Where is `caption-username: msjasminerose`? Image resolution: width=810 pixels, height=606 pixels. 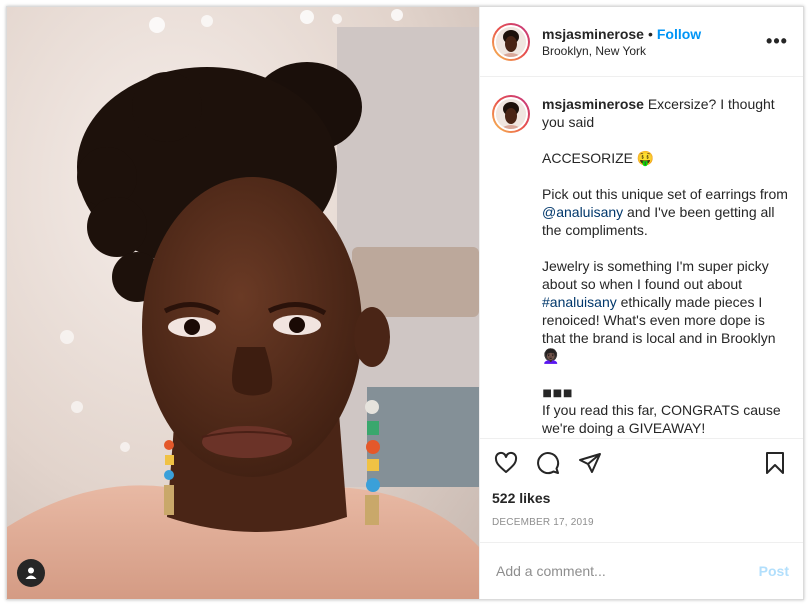
caption-username: msjasminerose is located at coordinates (593, 104).